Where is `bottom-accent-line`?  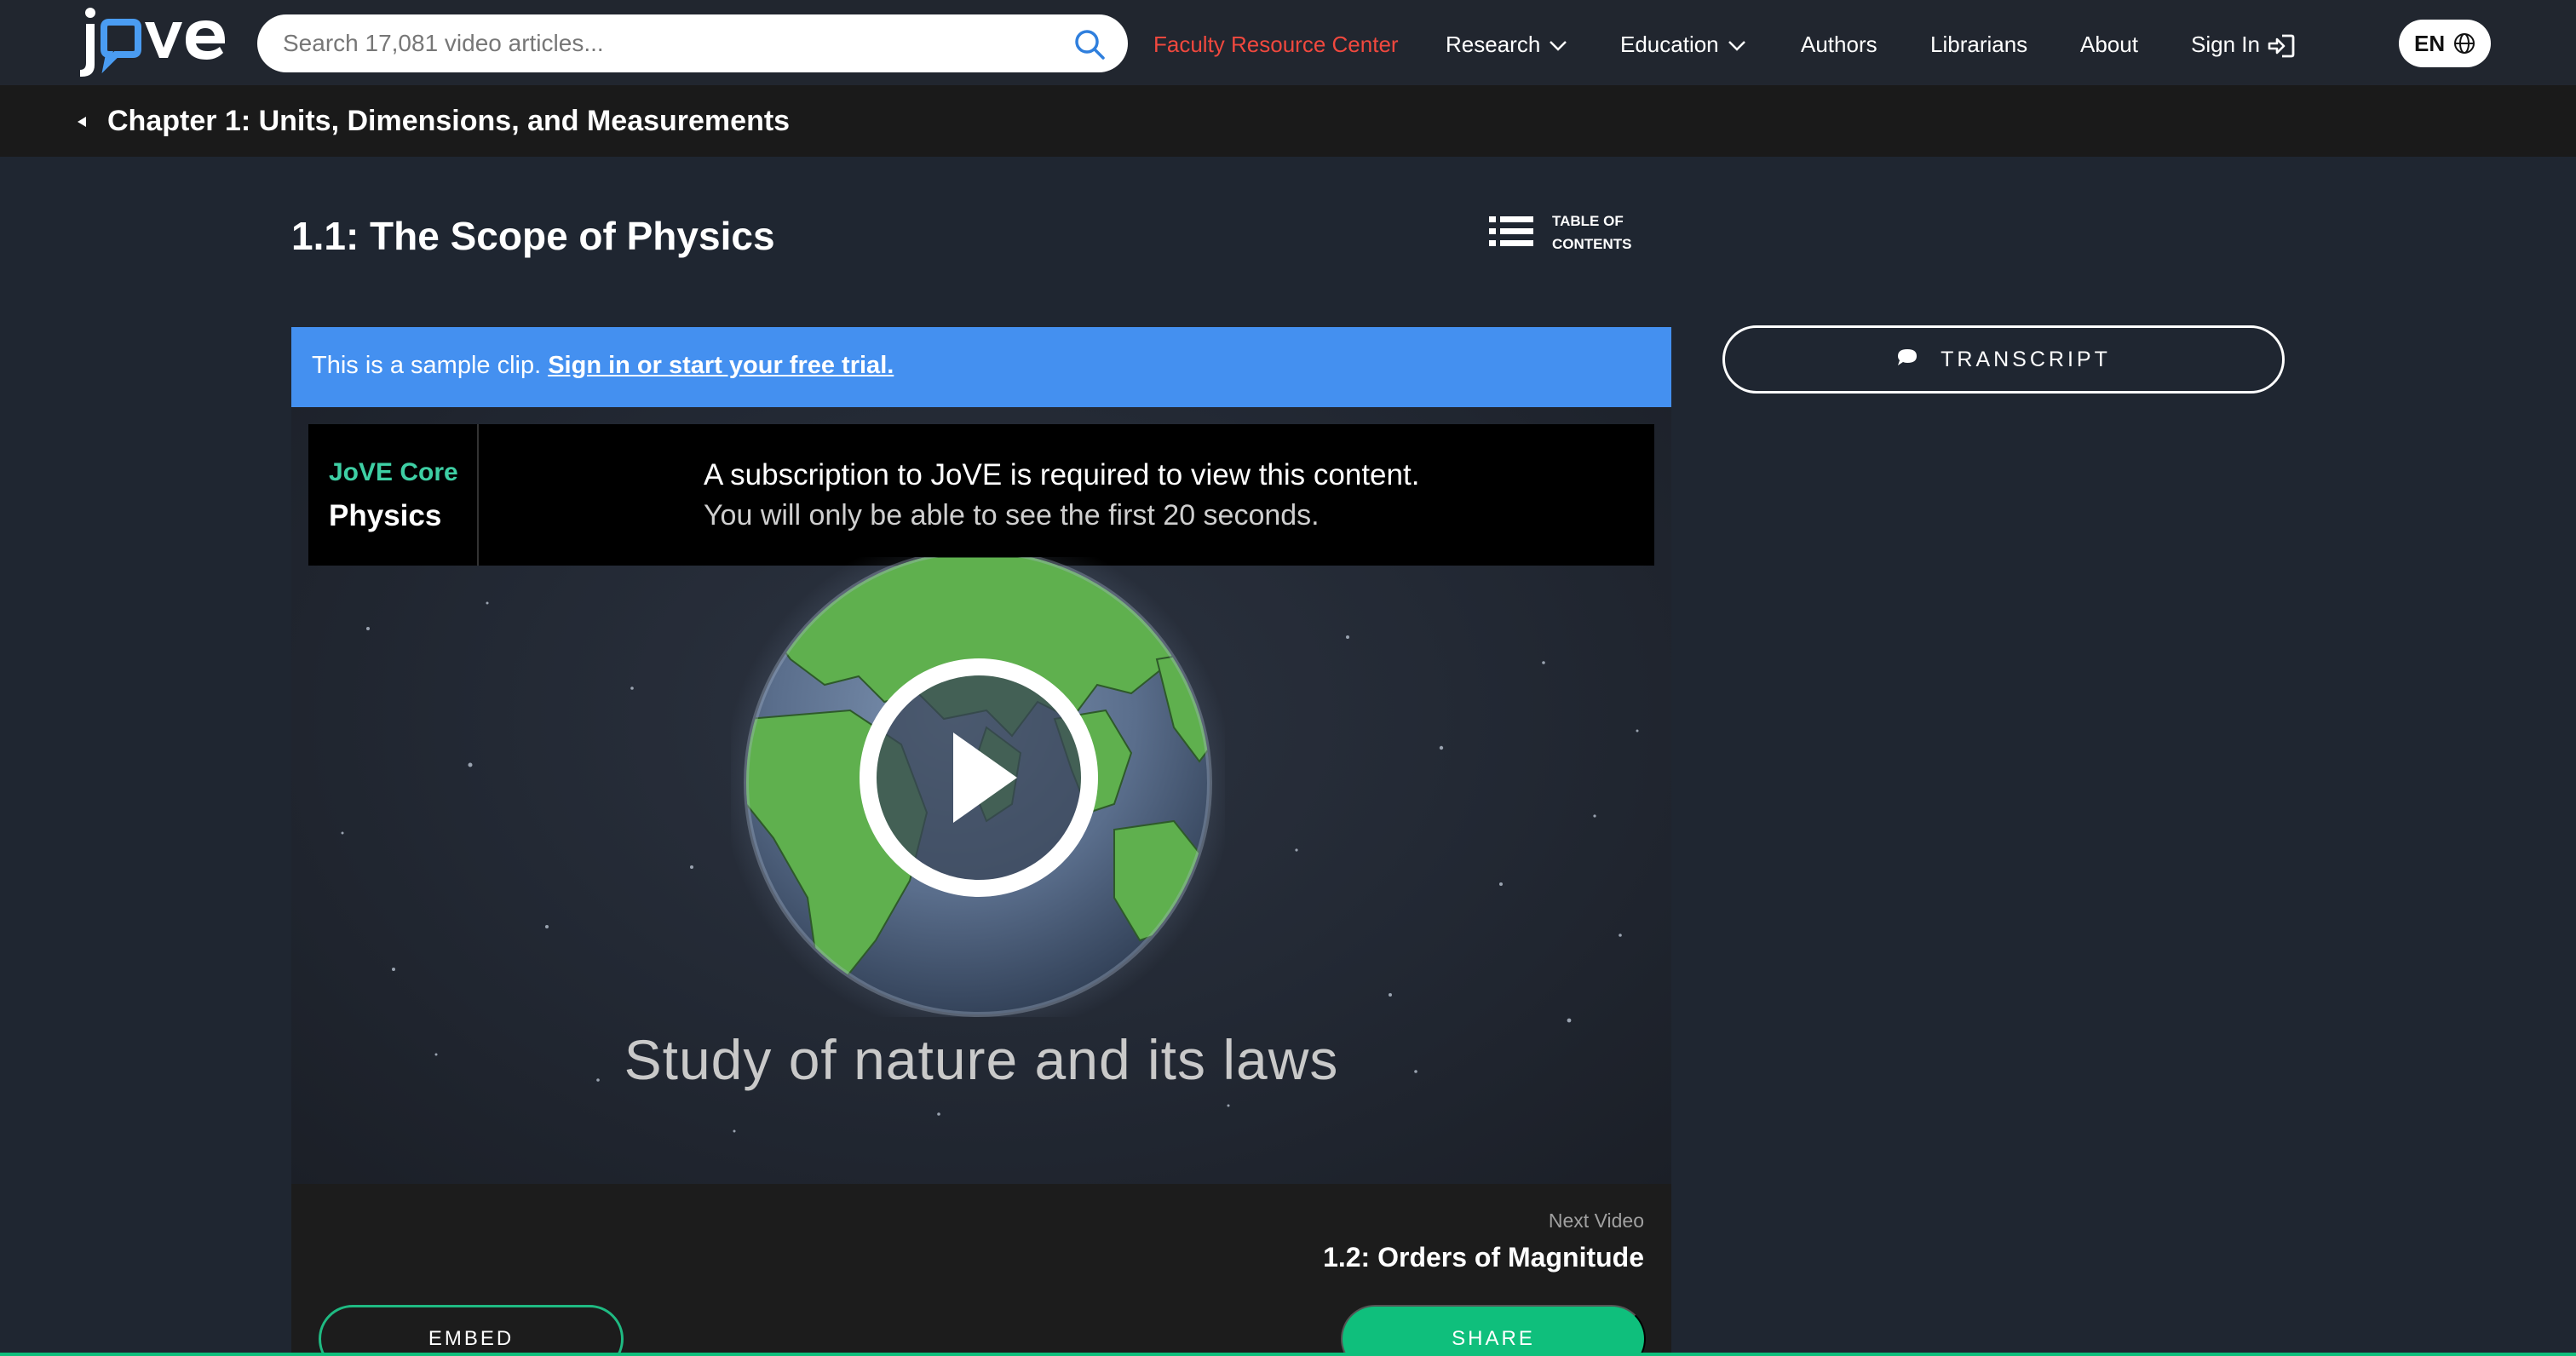
bottom-accent-line is located at coordinates (1288, 1354).